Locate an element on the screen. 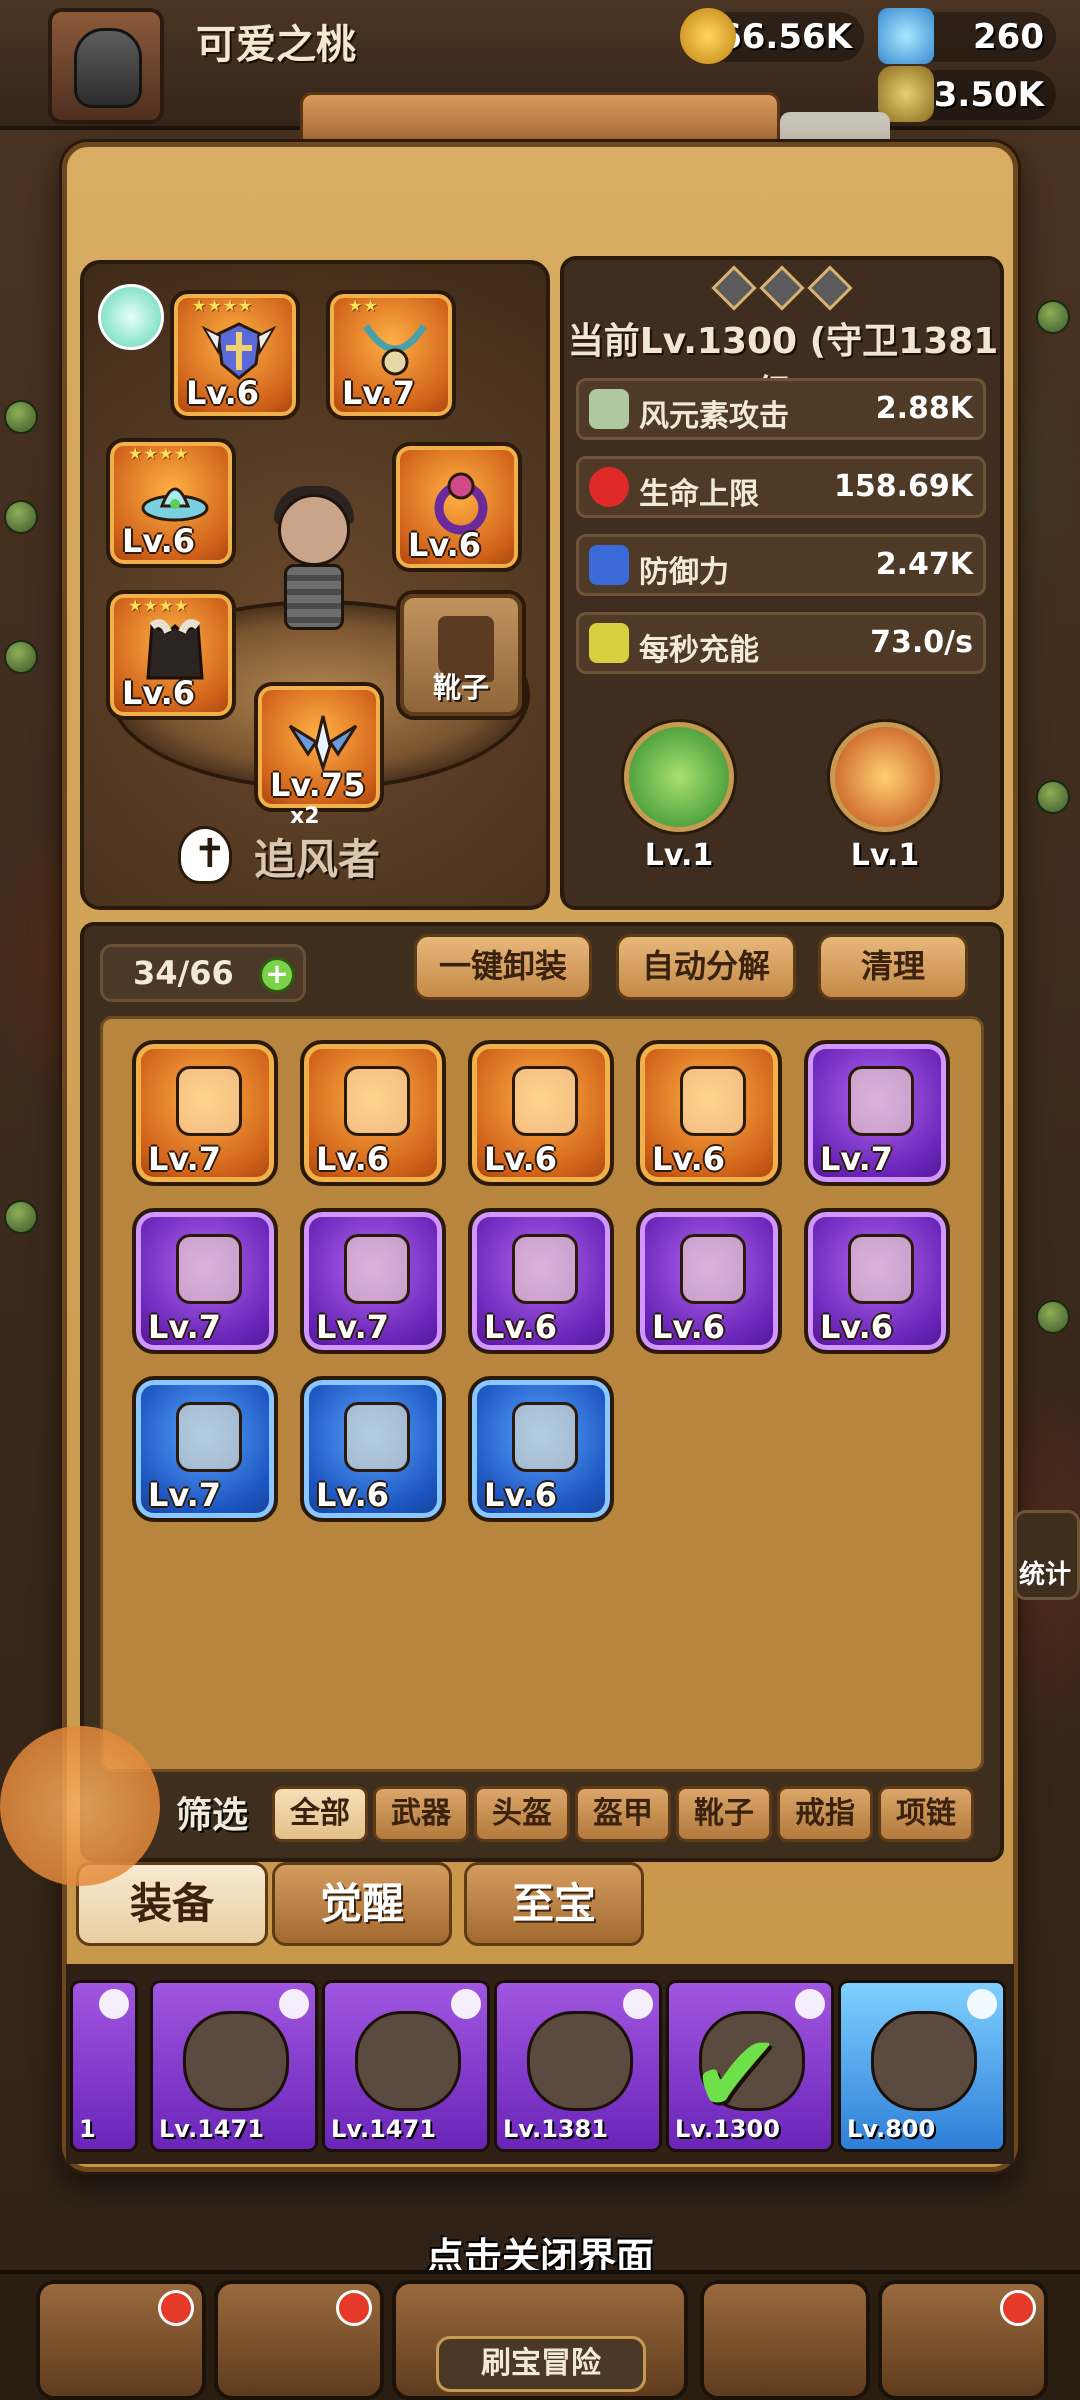  nav-backpack-button is located at coordinates (785, 2340).